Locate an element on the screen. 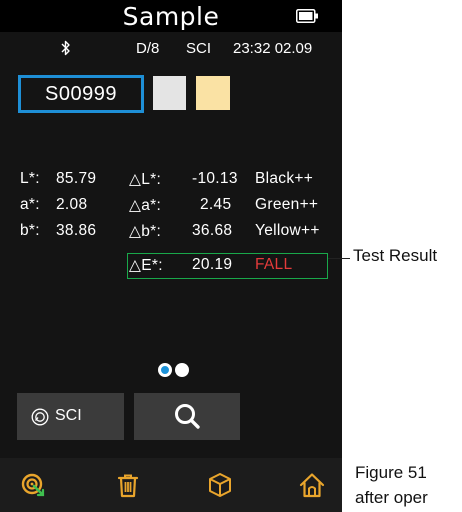 The height and width of the screenshot is (512, 462). caption-line-1: Figure 51 is located at coordinates (391, 472).